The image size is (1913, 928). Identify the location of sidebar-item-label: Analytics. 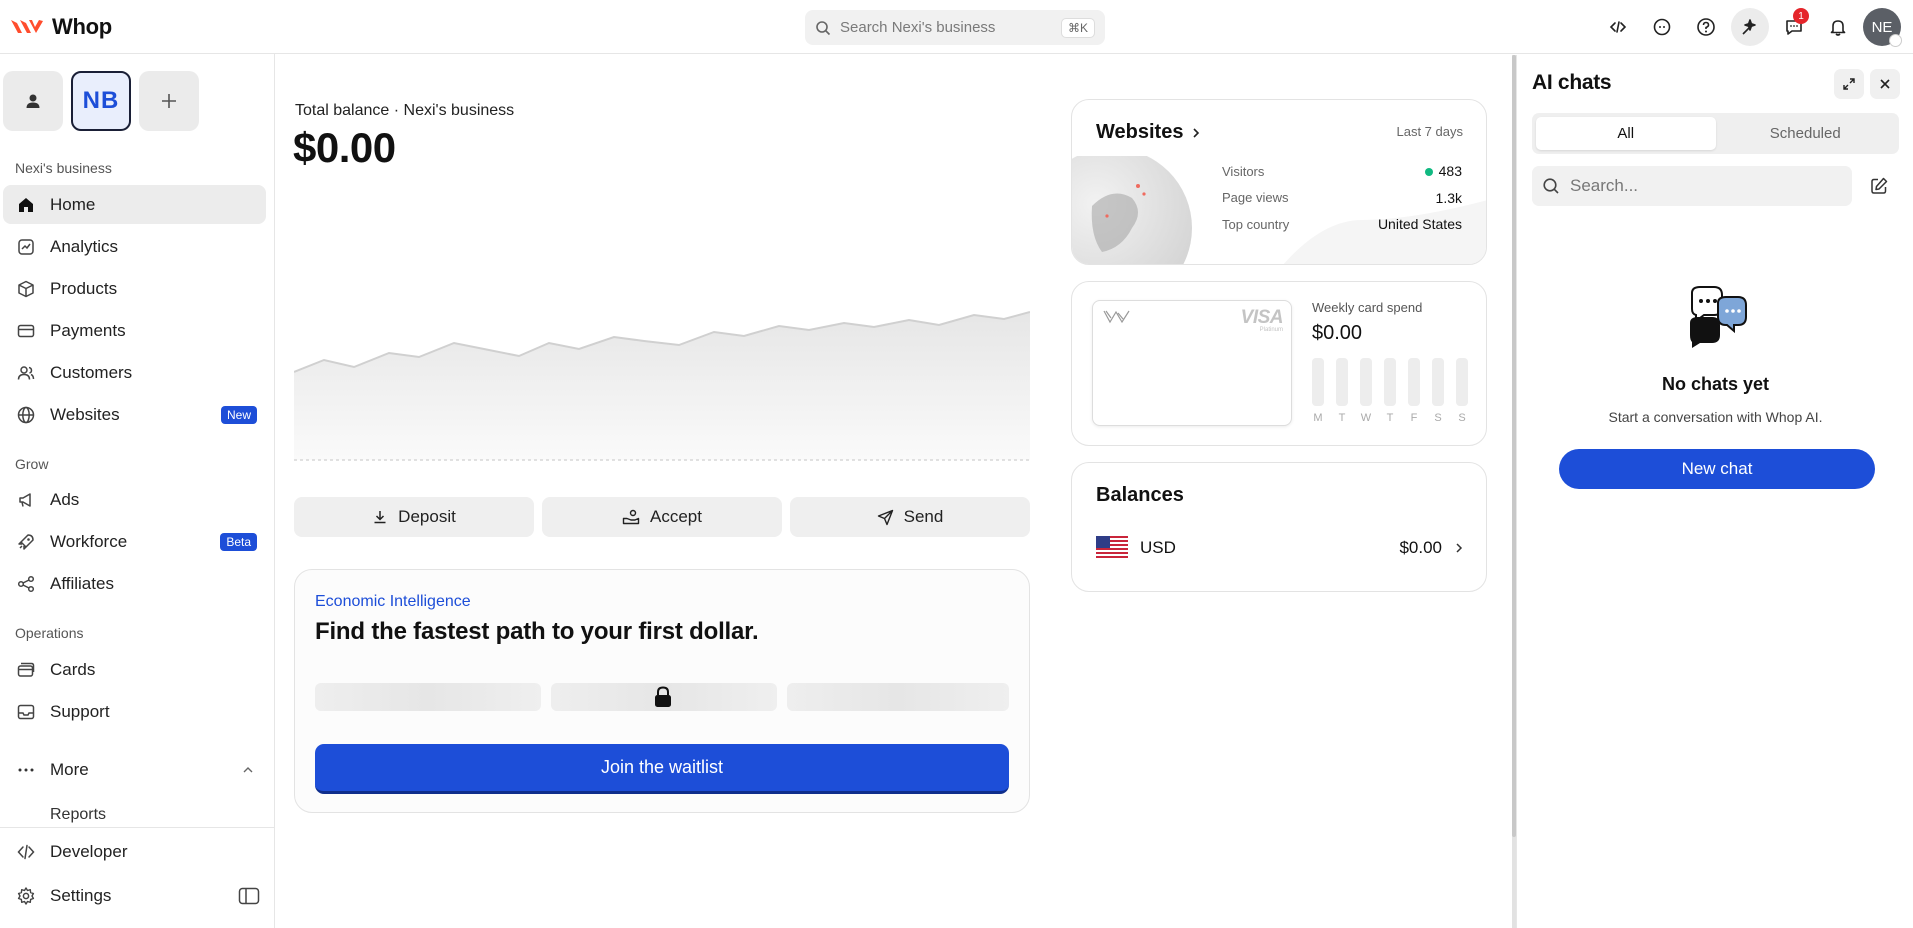
(84, 246).